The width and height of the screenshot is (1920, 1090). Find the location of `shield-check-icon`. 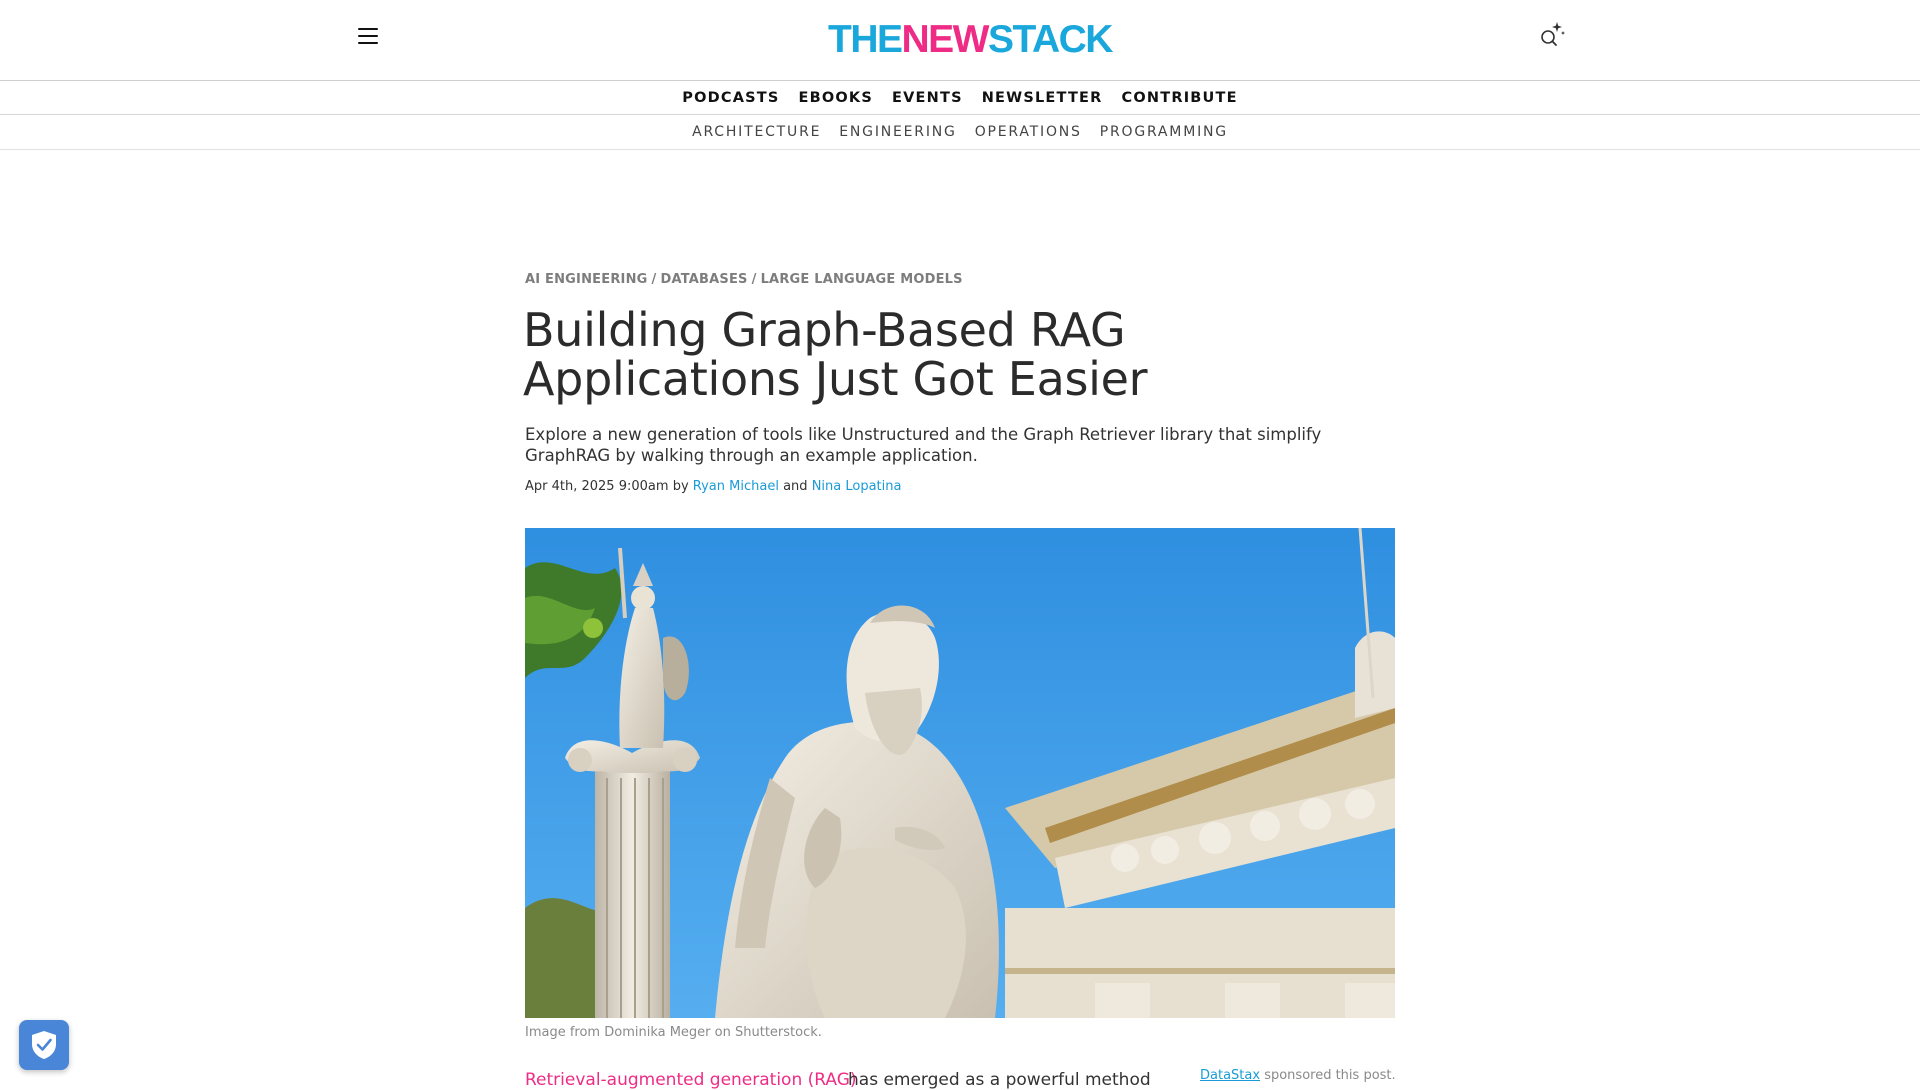

shield-check-icon is located at coordinates (44, 1045).